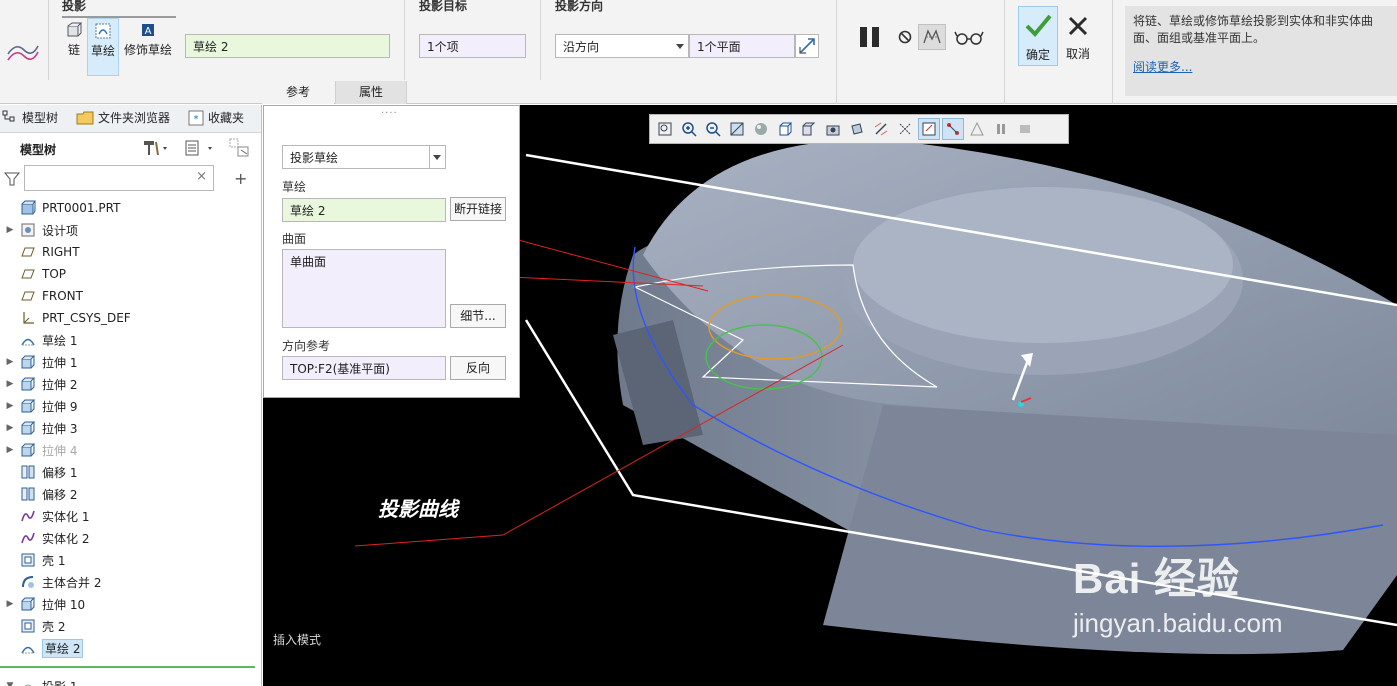 This screenshot has height=686, width=1397. Describe the element at coordinates (129, 252) in the screenshot. I see `tree-item: RIGHT` at that location.